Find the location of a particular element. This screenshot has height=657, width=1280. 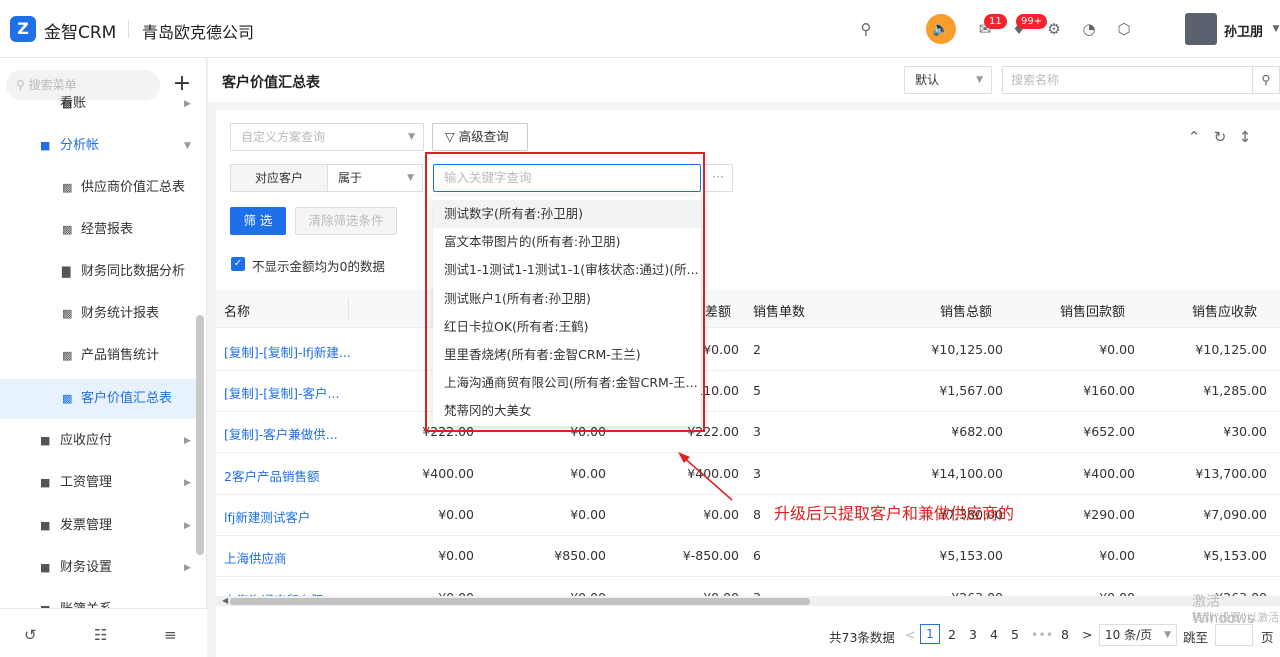

sidebar-item-finance-stats: ▩ 财务统计报表 is located at coordinates (98, 314).